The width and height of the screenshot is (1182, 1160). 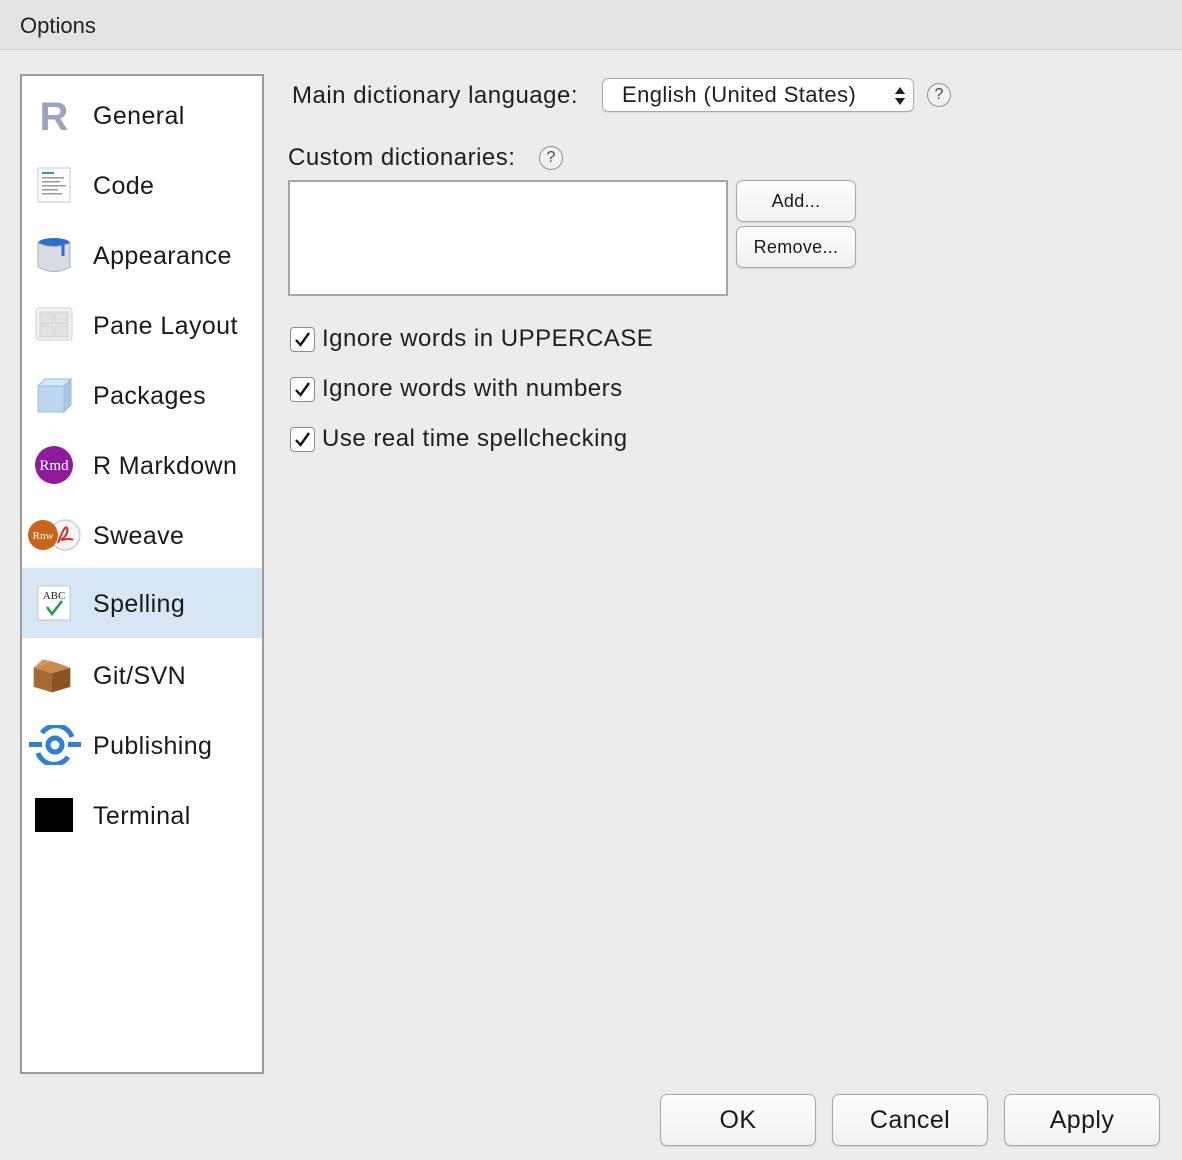 I want to click on rnw-icon-text: Rnw, so click(x=43, y=536).